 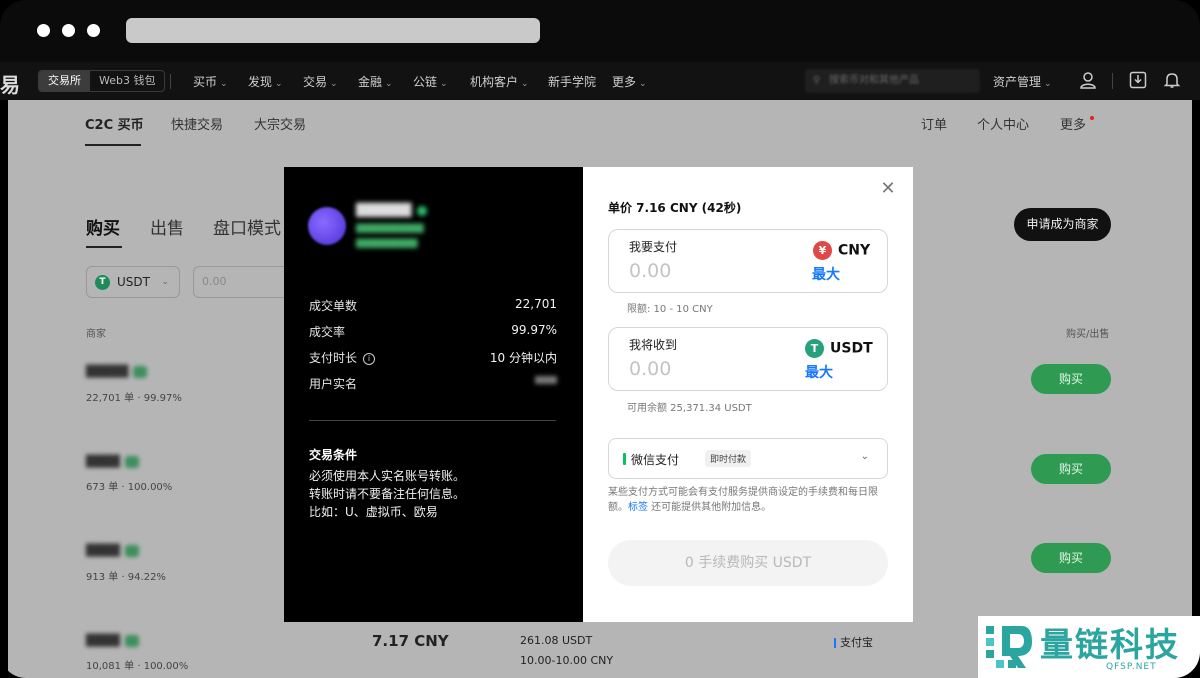 What do you see at coordinates (892, 81) in the screenshot?
I see `search-input: ⚲ 搜索币对和其他产品` at bounding box center [892, 81].